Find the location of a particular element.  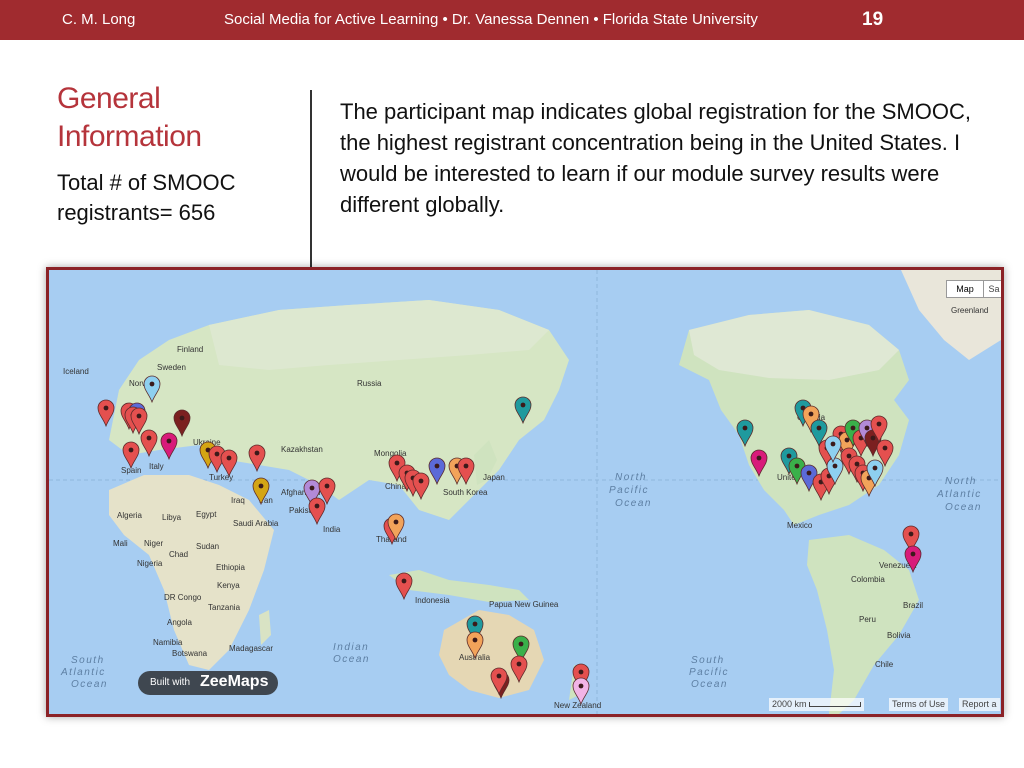

label-greenland: Greenland is located at coordinates (969, 310).